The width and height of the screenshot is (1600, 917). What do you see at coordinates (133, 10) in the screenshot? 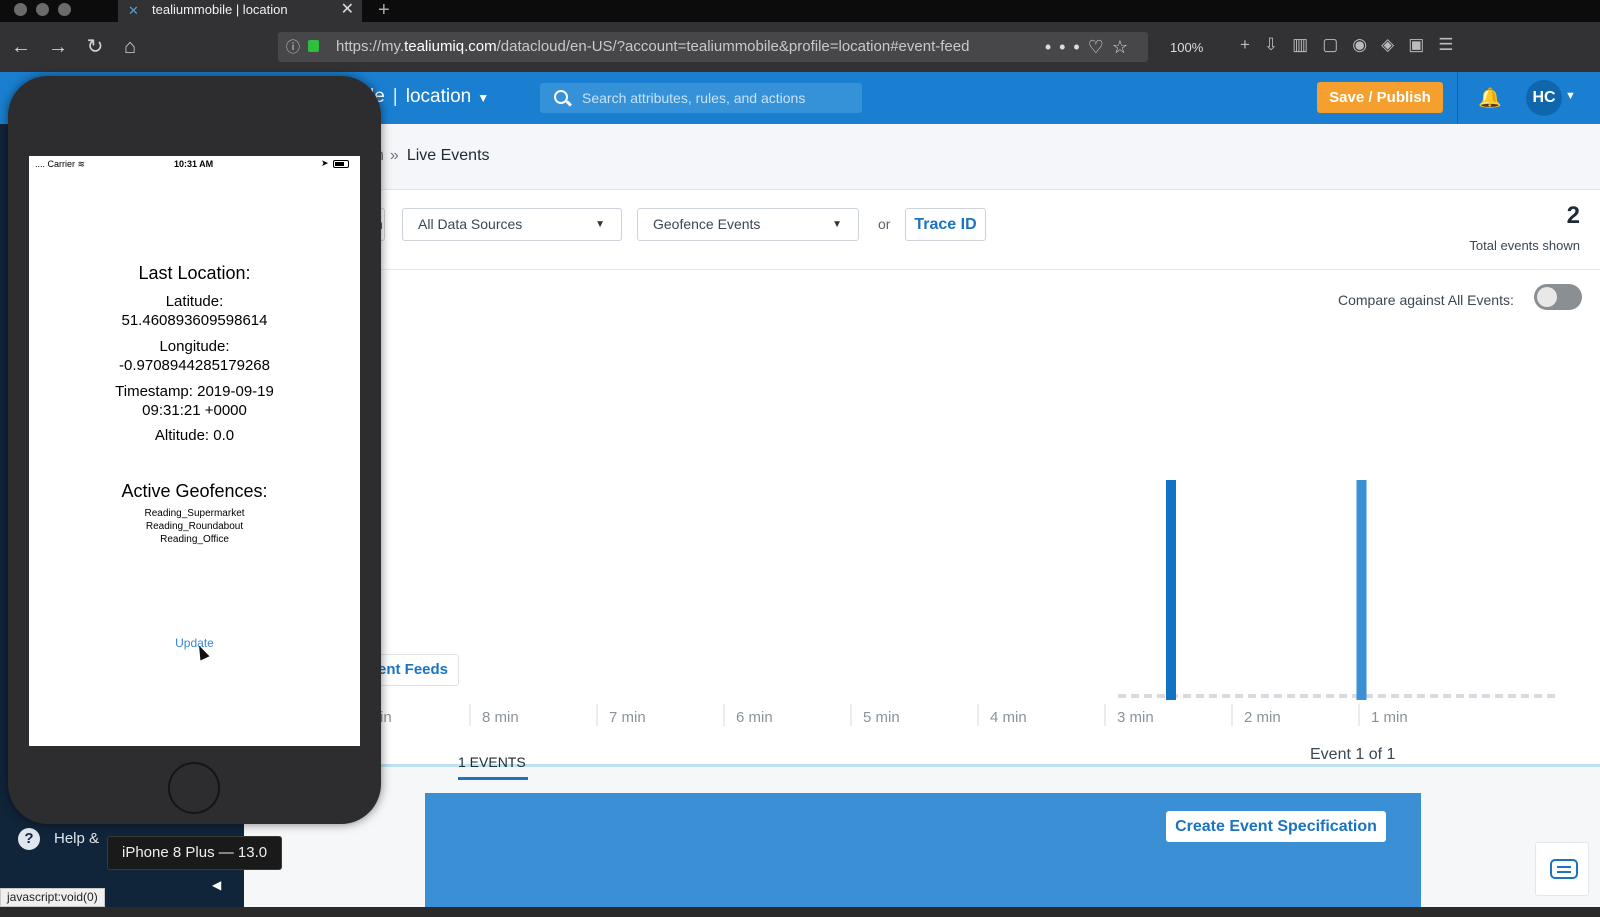
I see `tealium-favicon-icon: ✕` at bounding box center [133, 10].